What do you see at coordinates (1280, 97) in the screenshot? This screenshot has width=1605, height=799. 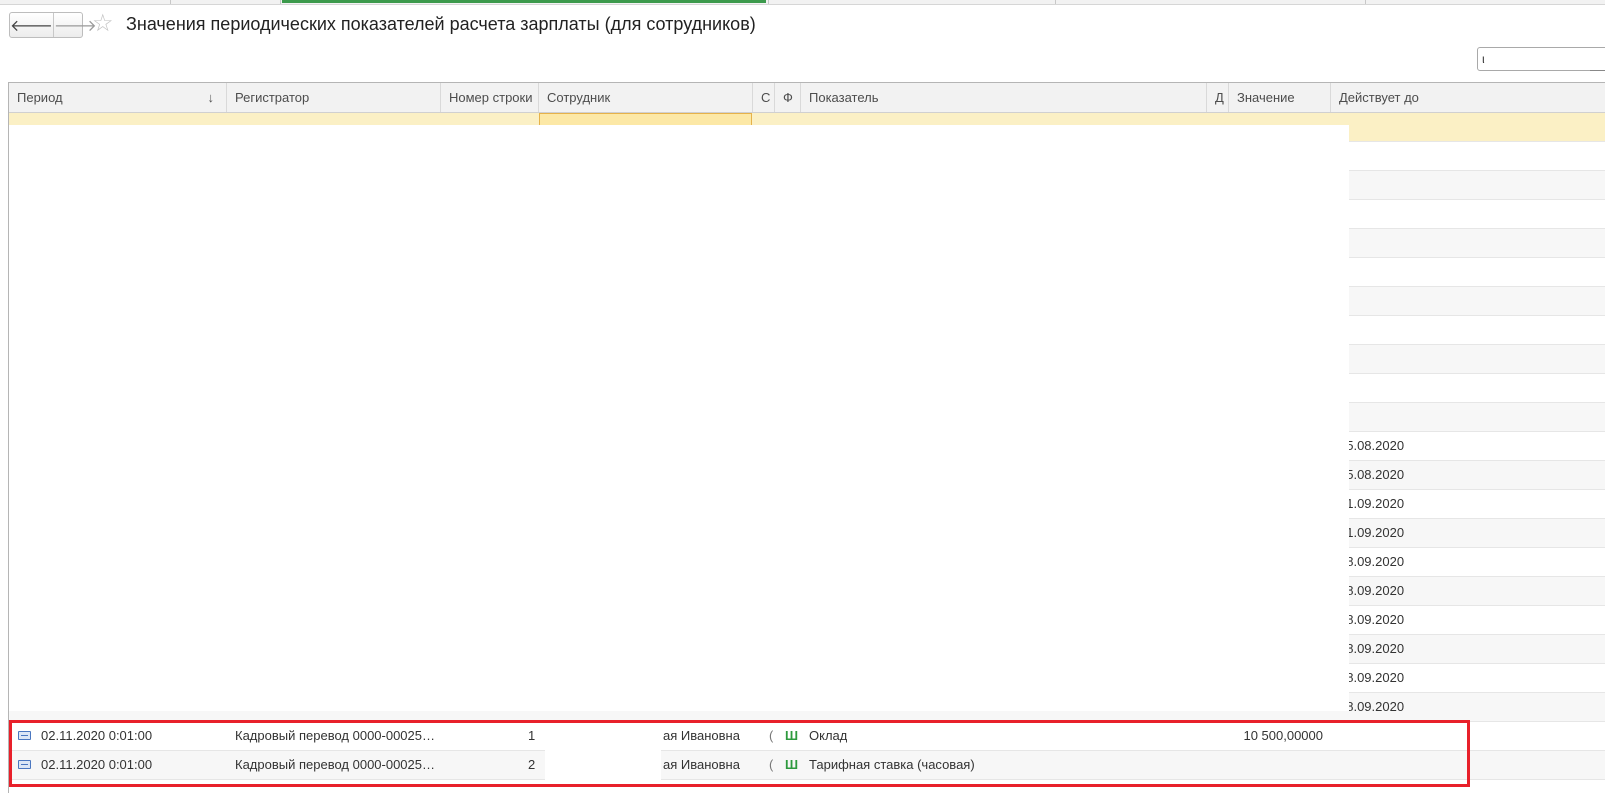 I see `column-value: Значение` at bounding box center [1280, 97].